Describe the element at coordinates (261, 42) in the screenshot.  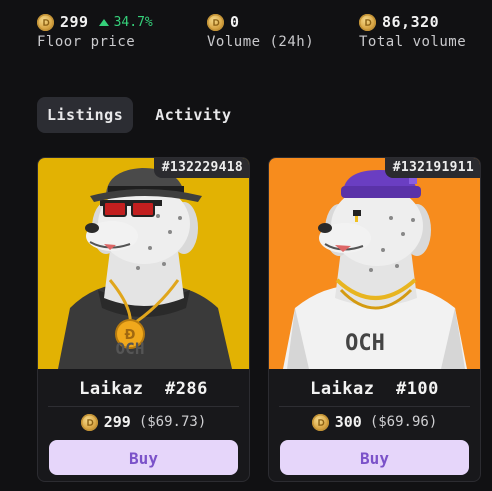
I see `volume-24h-label: Volume (24h)` at that location.